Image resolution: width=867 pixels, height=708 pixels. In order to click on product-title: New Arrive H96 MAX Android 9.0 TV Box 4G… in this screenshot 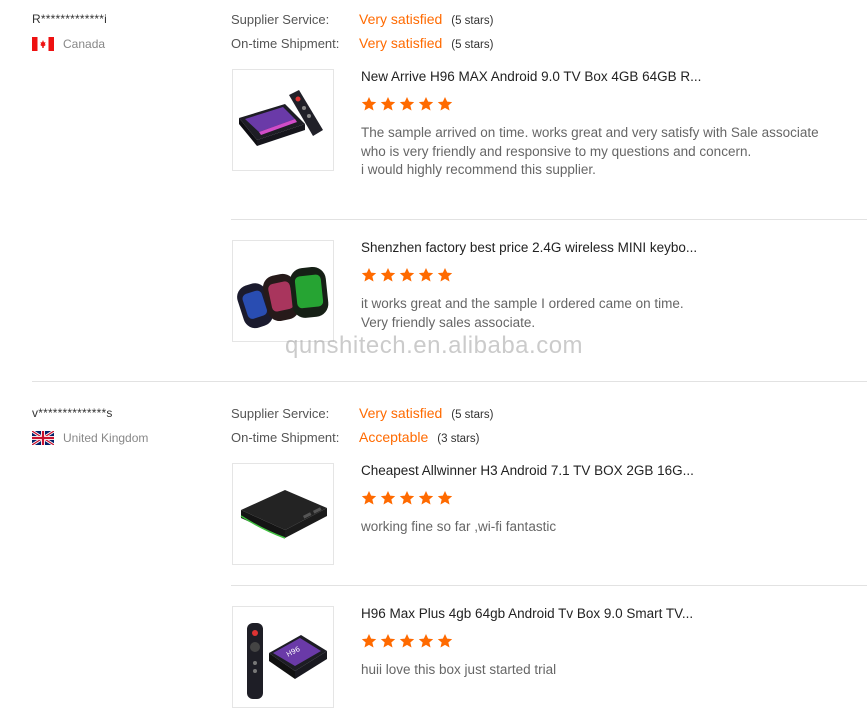, I will do `click(531, 76)`.